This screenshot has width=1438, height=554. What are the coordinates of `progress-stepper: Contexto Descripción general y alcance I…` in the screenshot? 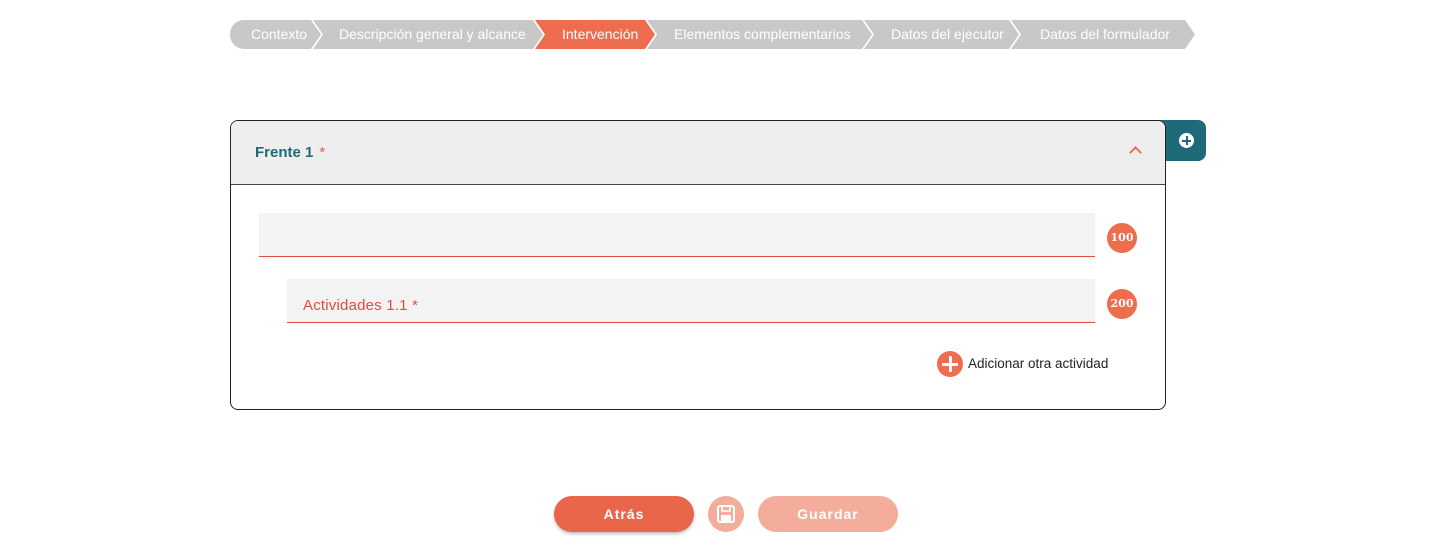 It's located at (712, 34).